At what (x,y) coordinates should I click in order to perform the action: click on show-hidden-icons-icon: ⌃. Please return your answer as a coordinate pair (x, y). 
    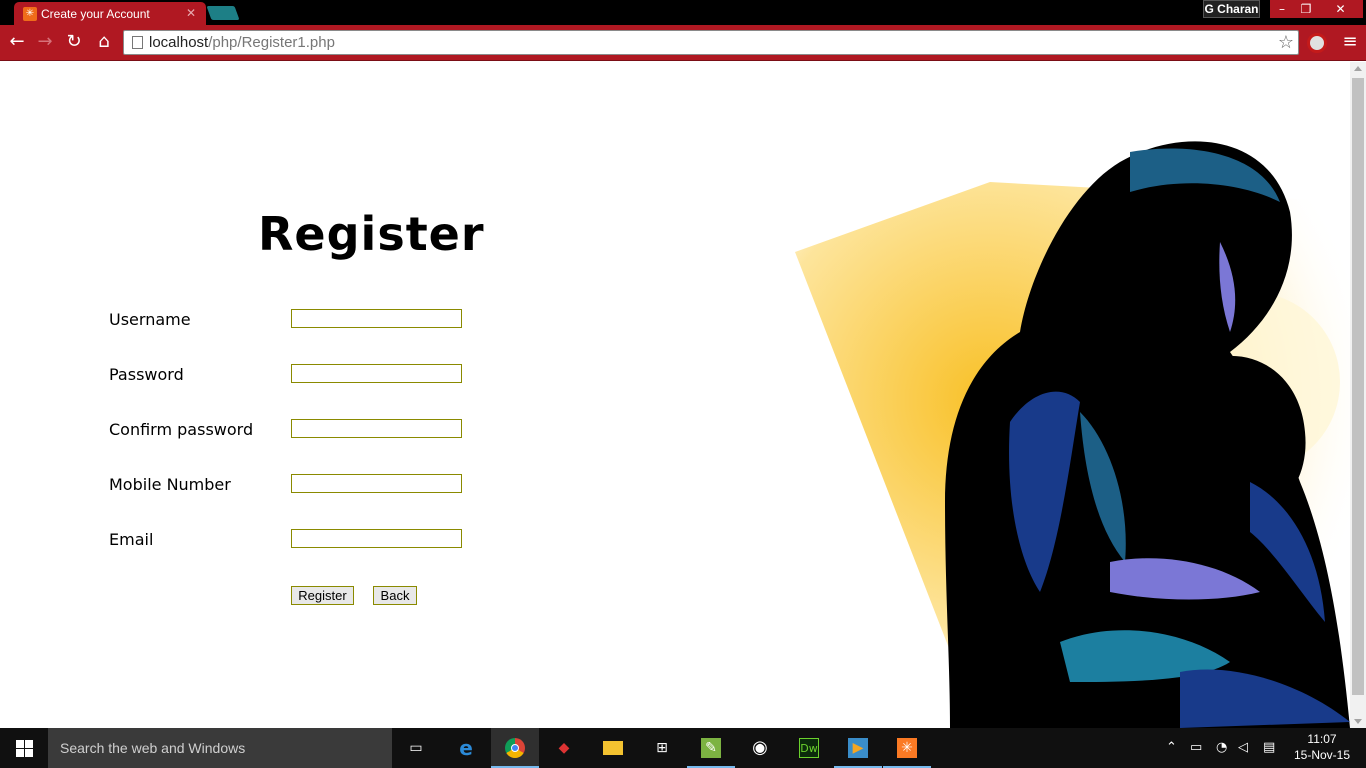
    Looking at the image, I should click on (1171, 748).